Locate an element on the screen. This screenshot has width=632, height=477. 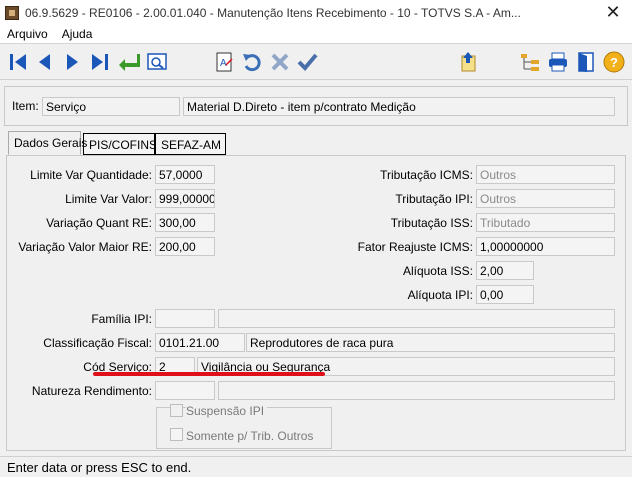
first-record-icon is located at coordinates (18, 62).